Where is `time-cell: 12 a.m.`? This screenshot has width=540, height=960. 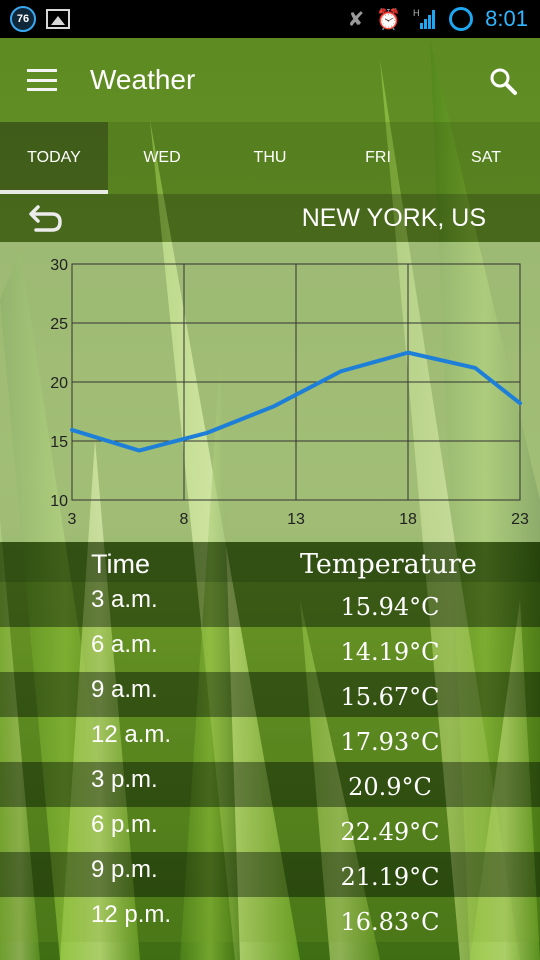
time-cell: 12 a.m. is located at coordinates (131, 734).